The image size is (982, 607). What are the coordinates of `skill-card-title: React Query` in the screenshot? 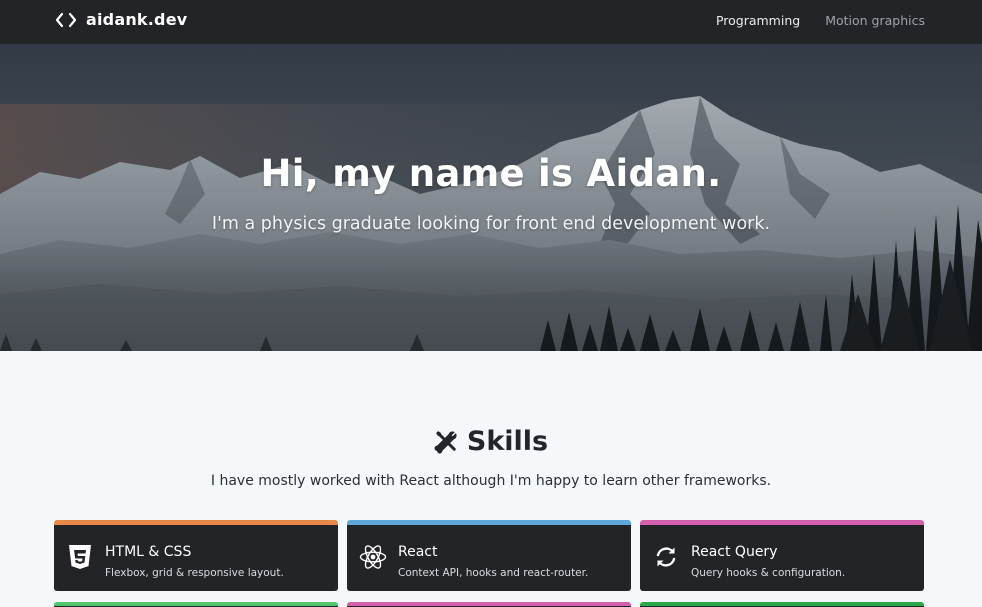 It's located at (734, 552).